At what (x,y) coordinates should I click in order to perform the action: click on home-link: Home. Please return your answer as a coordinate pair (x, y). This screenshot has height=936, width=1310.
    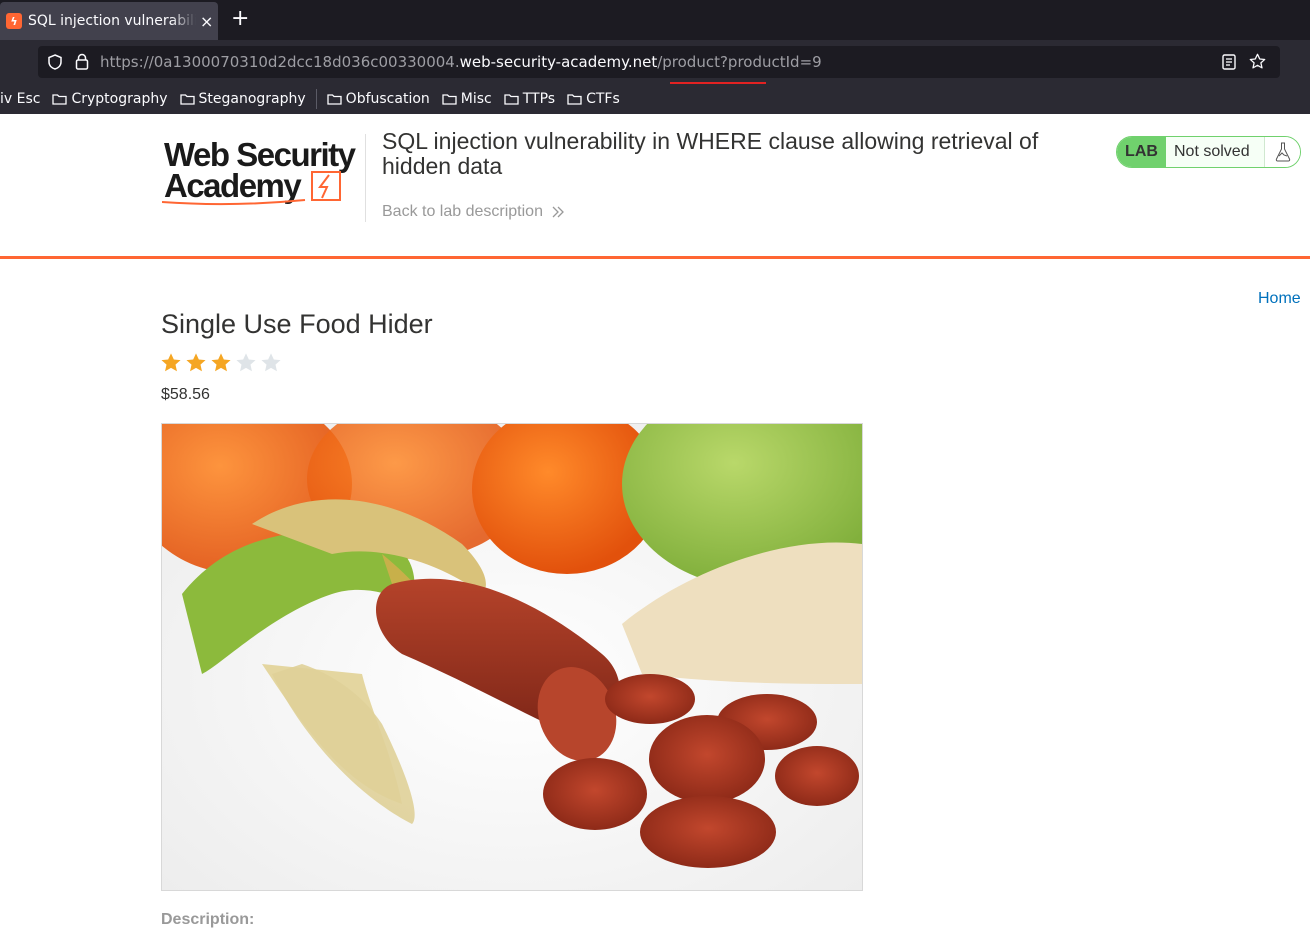
    Looking at the image, I should click on (1279, 299).